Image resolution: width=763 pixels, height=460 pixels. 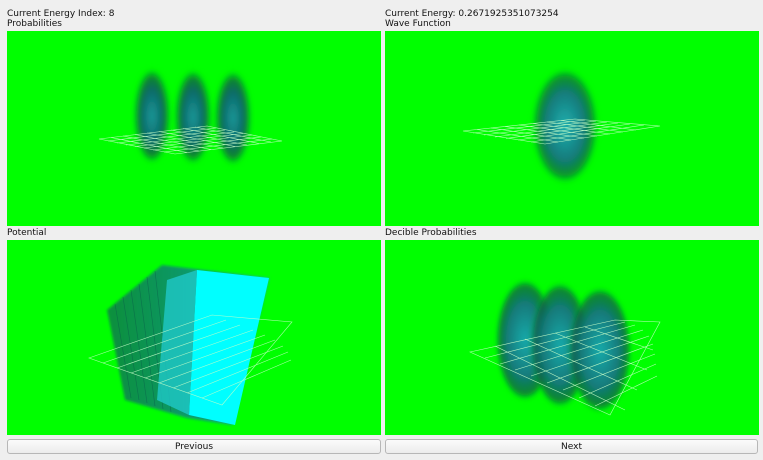 I want to click on potential-volume-render, so click(x=190, y=345).